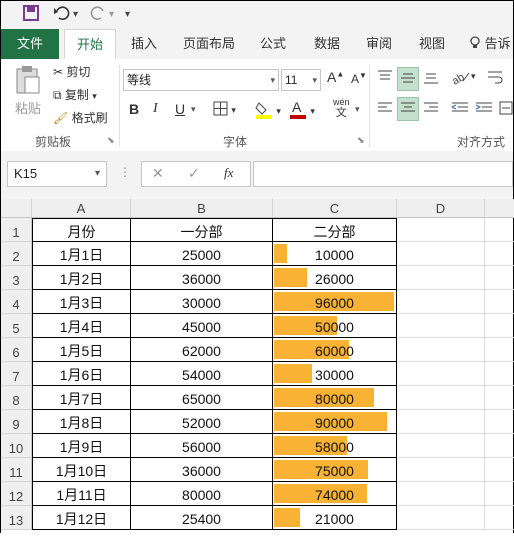  Describe the element at coordinates (385, 77) in the screenshot. I see `align-top-icon` at that location.